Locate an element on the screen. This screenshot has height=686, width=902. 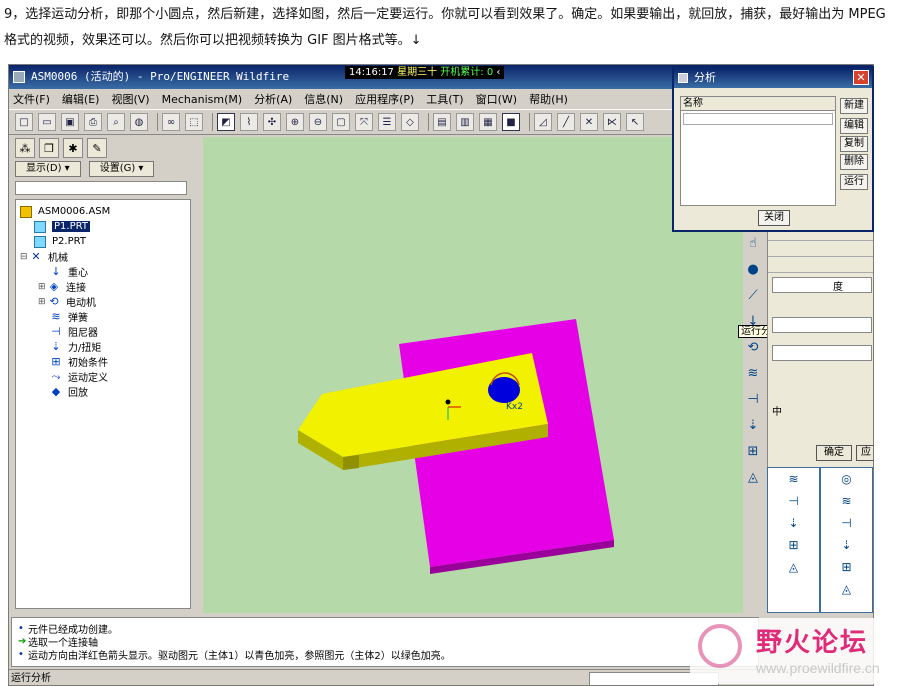
collapse-icon: ⊟ is located at coordinates (24, 257).